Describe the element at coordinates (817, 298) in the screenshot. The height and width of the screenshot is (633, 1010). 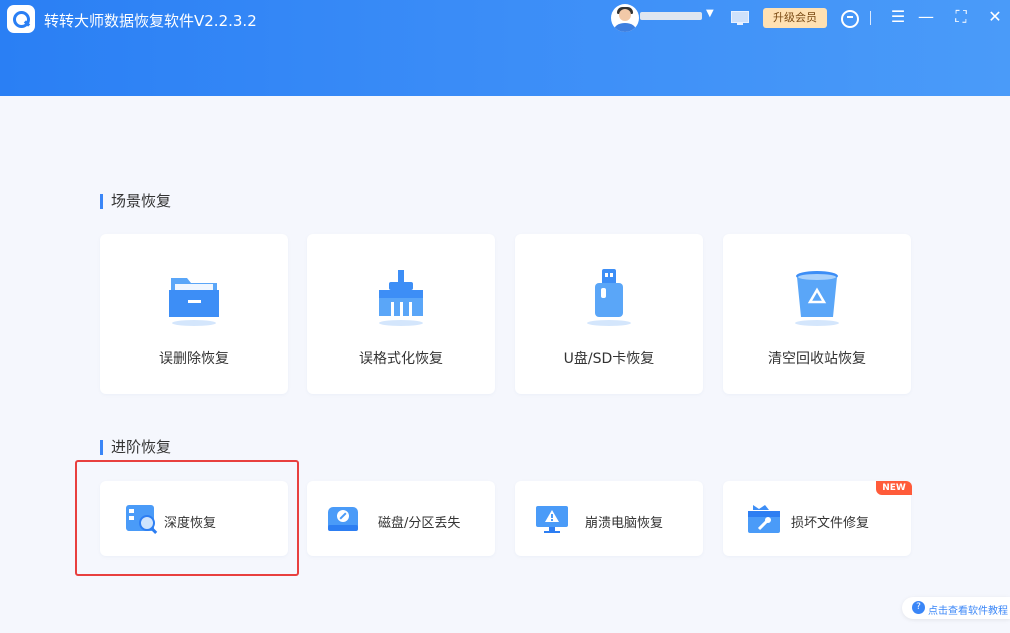
I see `recycle-bin-icon` at that location.